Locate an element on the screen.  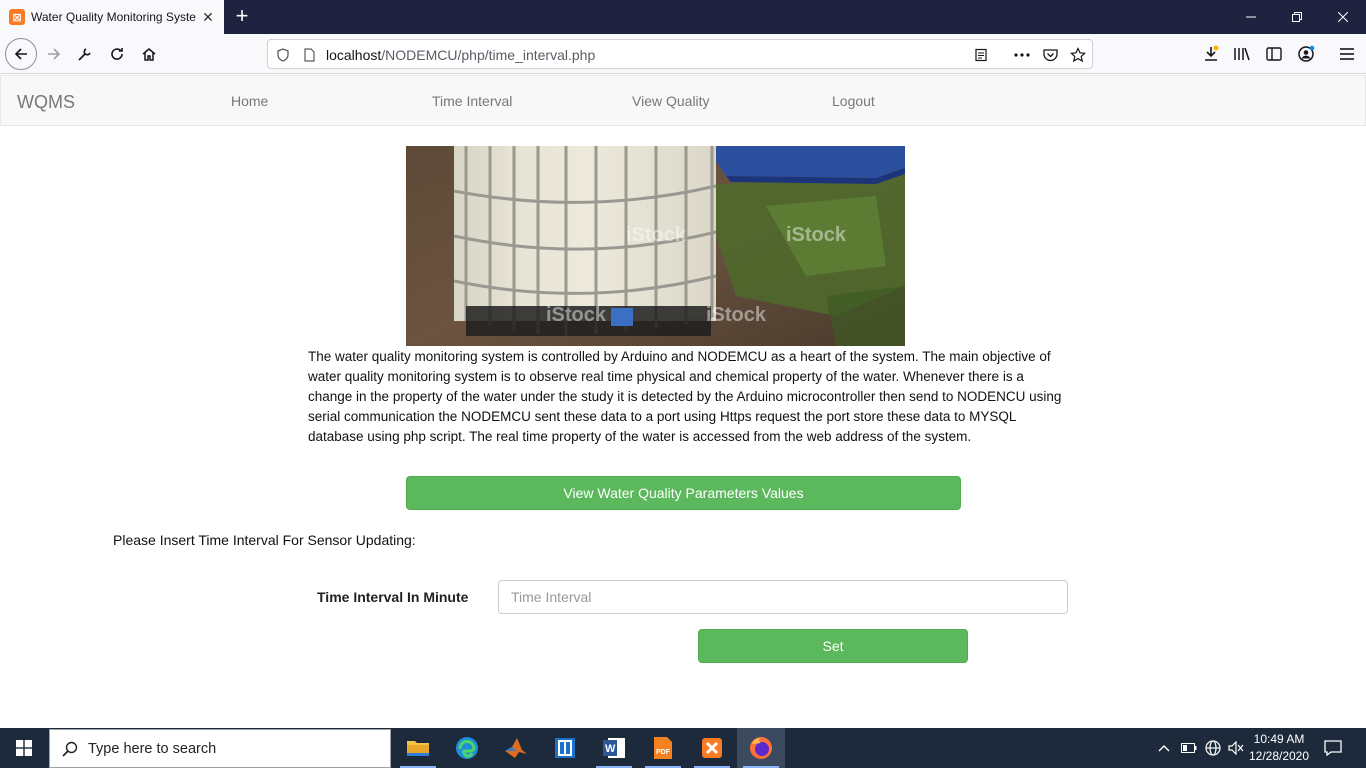
water-tank-image: iStock iStock iStock iStock is located at coordinates (655, 246).